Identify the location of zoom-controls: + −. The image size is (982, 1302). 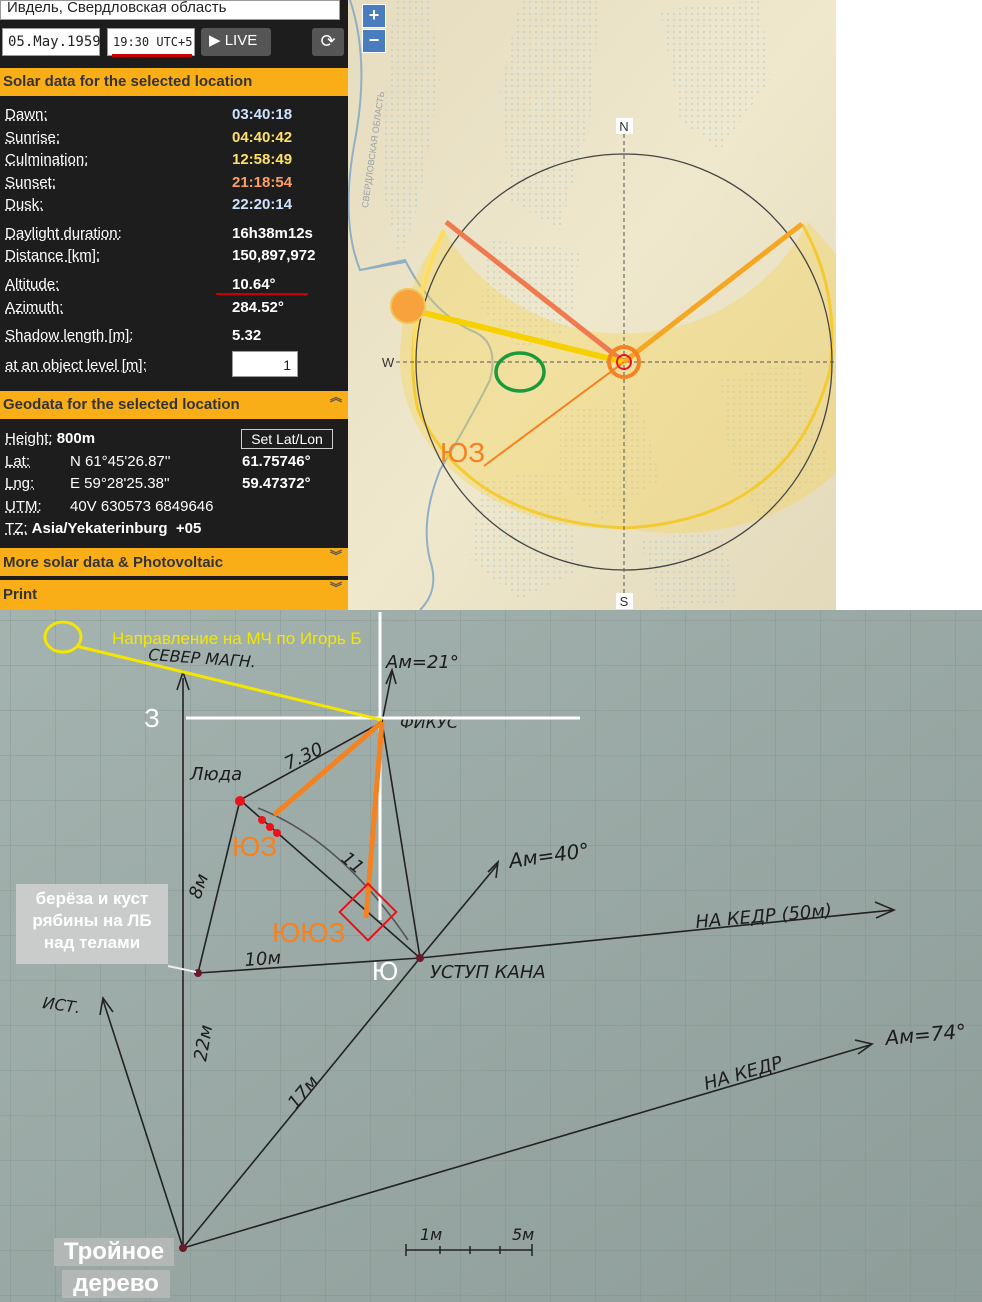
(374, 29).